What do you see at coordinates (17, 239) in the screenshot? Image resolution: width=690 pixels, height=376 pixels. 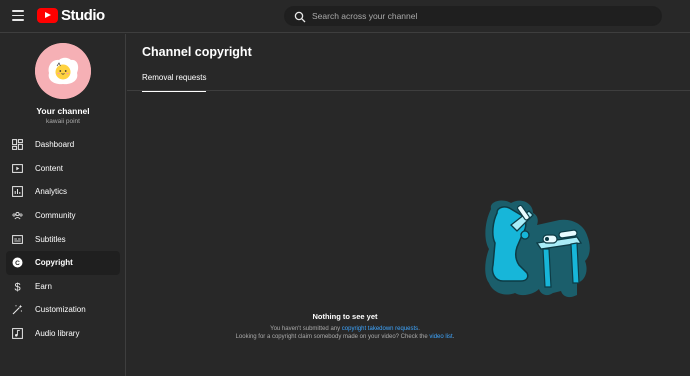 I see `subtitles-icon` at bounding box center [17, 239].